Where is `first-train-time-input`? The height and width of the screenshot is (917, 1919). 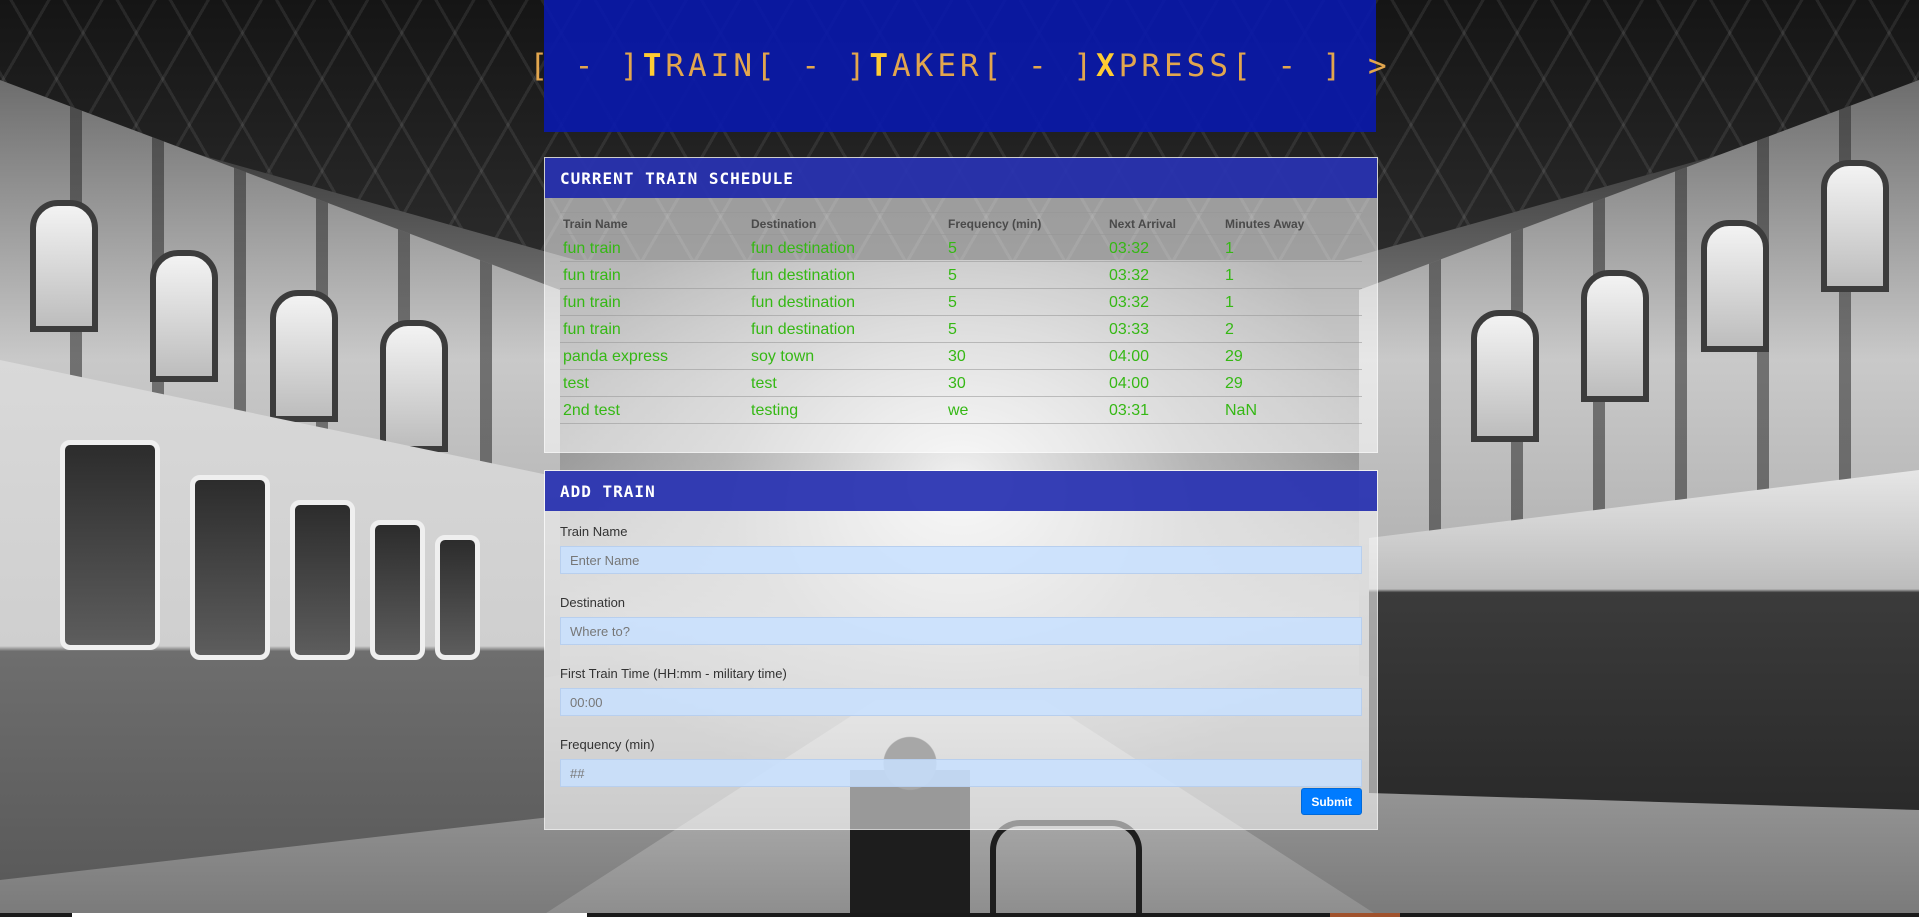 first-train-time-input is located at coordinates (961, 702).